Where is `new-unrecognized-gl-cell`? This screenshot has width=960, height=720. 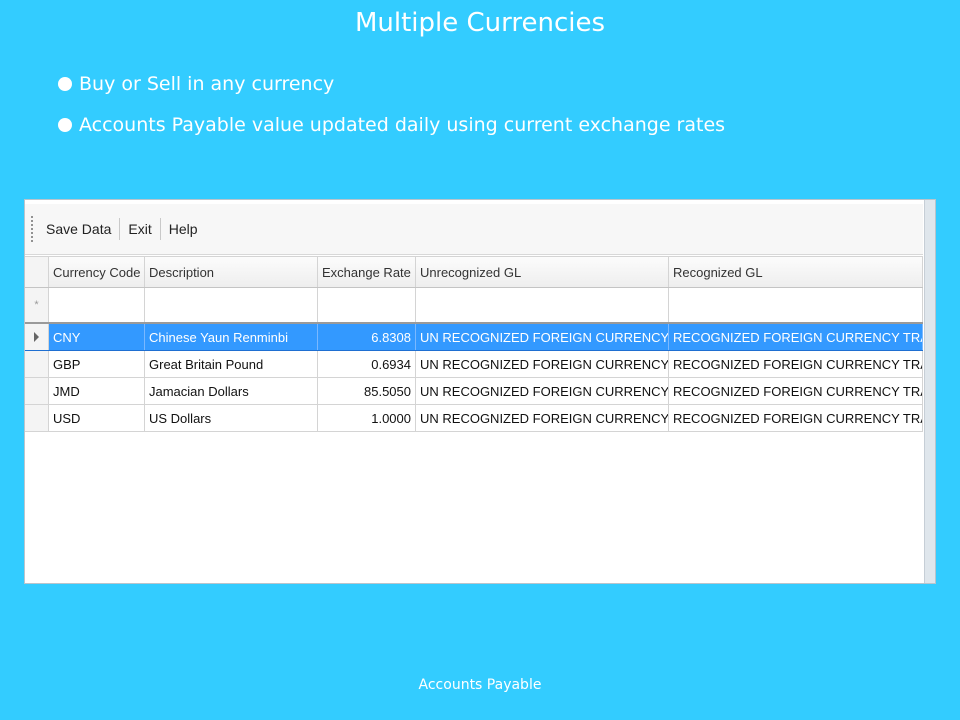 new-unrecognized-gl-cell is located at coordinates (542, 305).